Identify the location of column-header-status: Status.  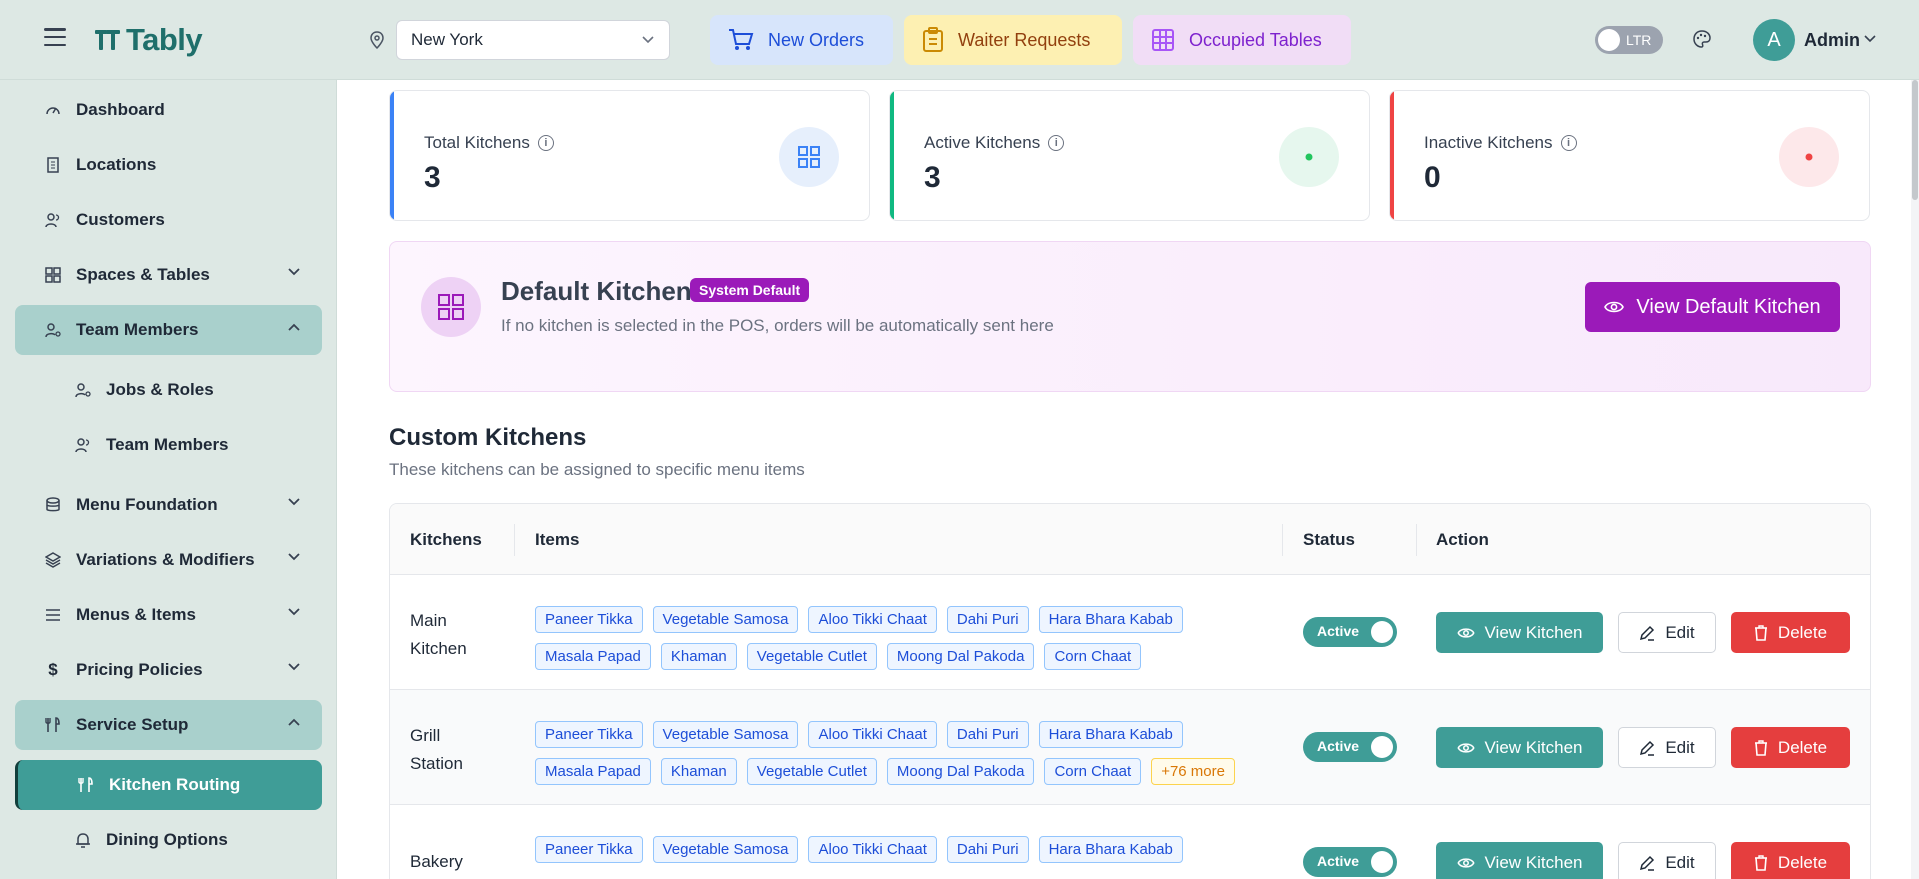
(1329, 539).